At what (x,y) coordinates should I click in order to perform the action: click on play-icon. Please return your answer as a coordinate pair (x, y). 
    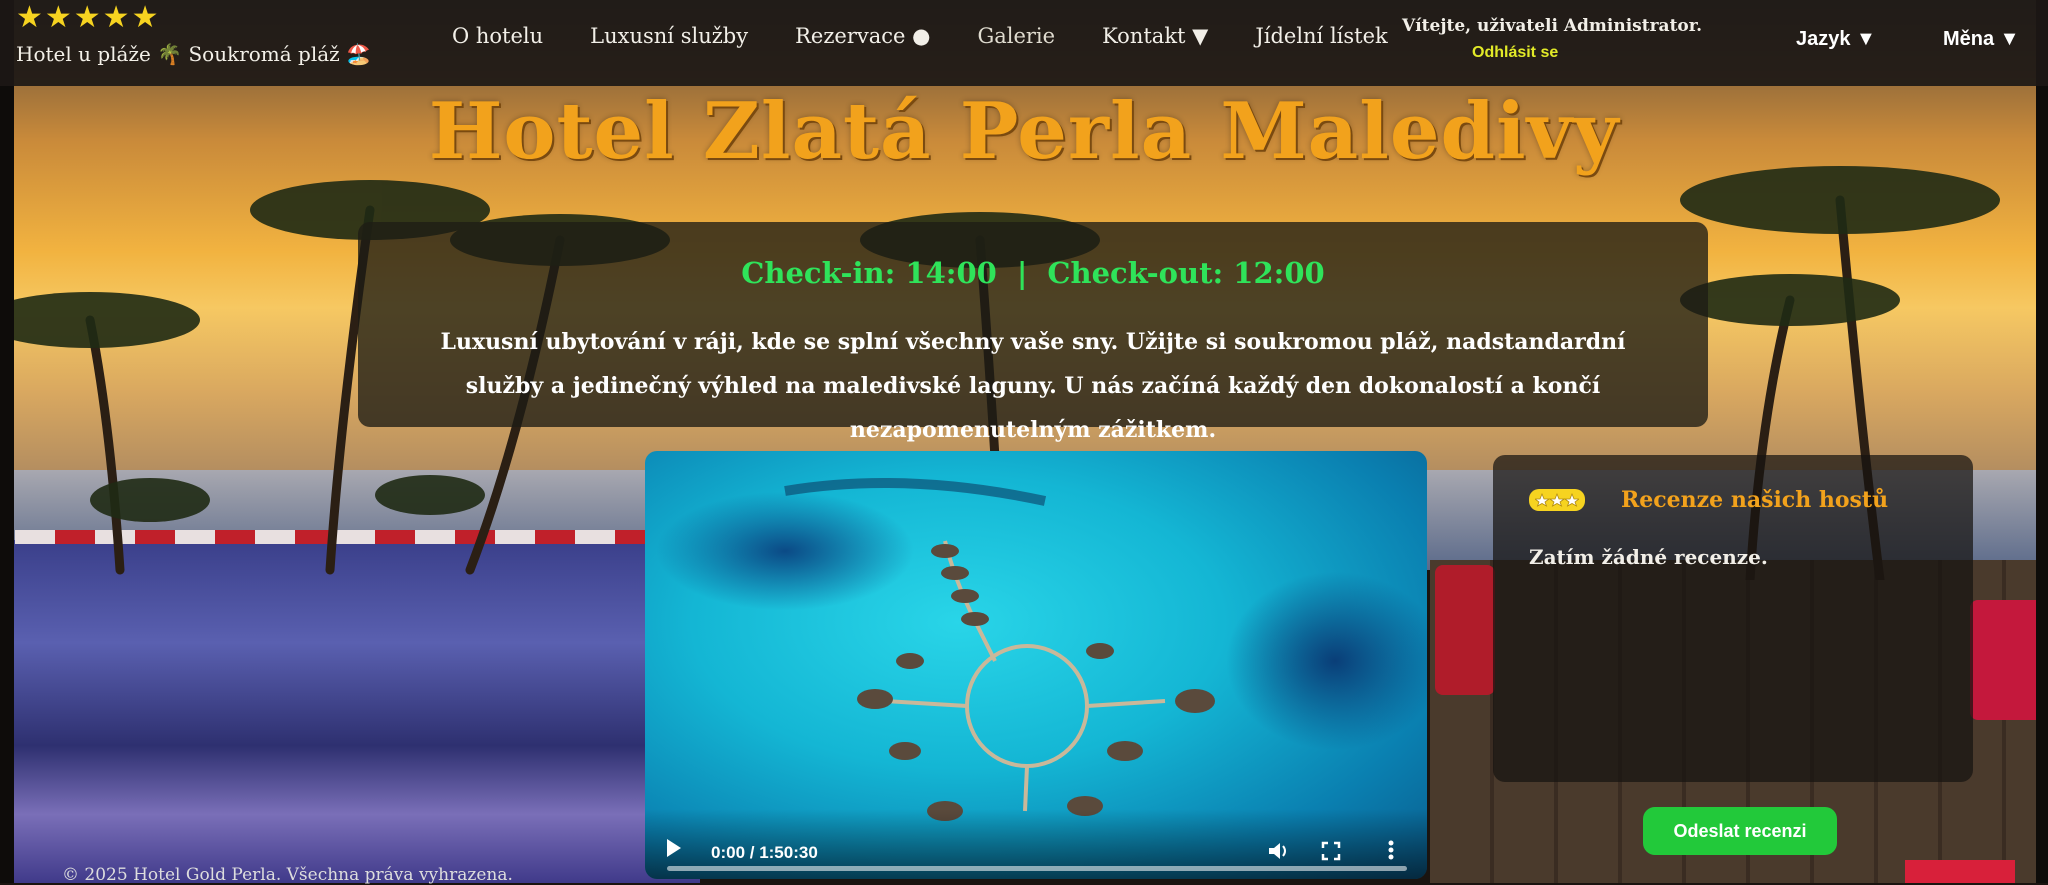
    Looking at the image, I should click on (674, 848).